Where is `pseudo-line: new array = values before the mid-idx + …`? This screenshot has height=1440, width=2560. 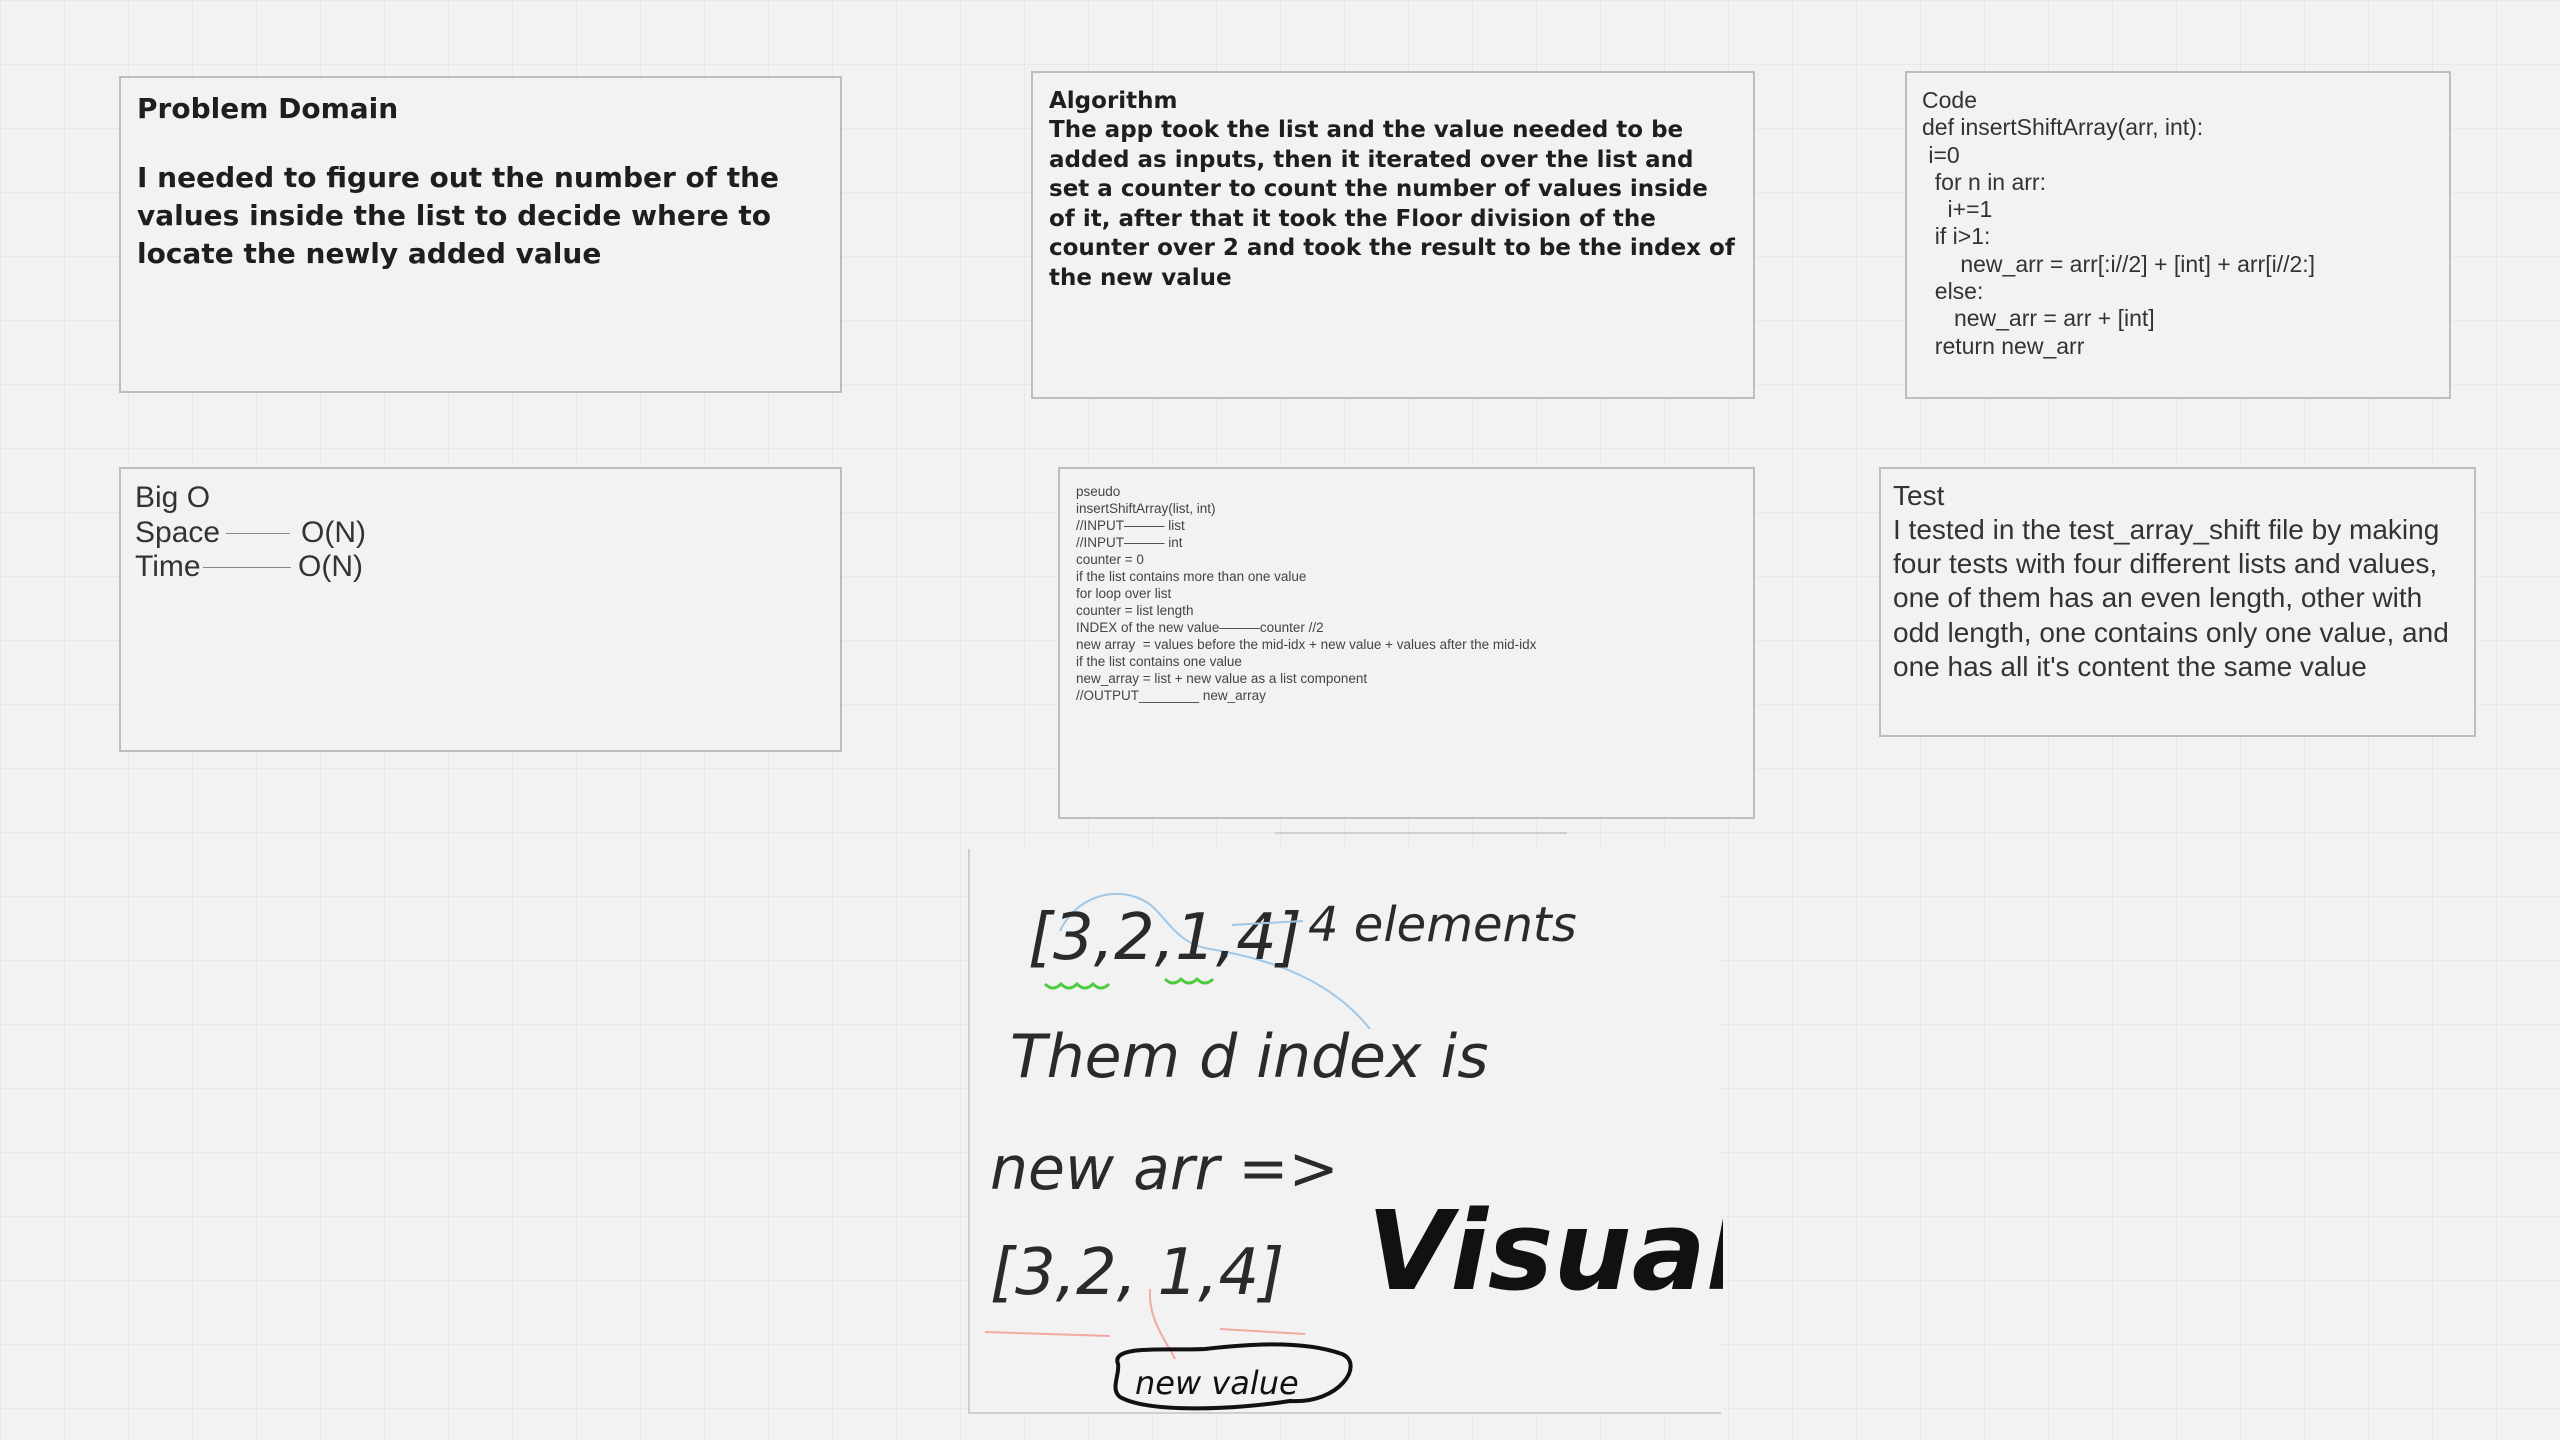 pseudo-line: new array = values before the mid-idx + … is located at coordinates (1306, 644).